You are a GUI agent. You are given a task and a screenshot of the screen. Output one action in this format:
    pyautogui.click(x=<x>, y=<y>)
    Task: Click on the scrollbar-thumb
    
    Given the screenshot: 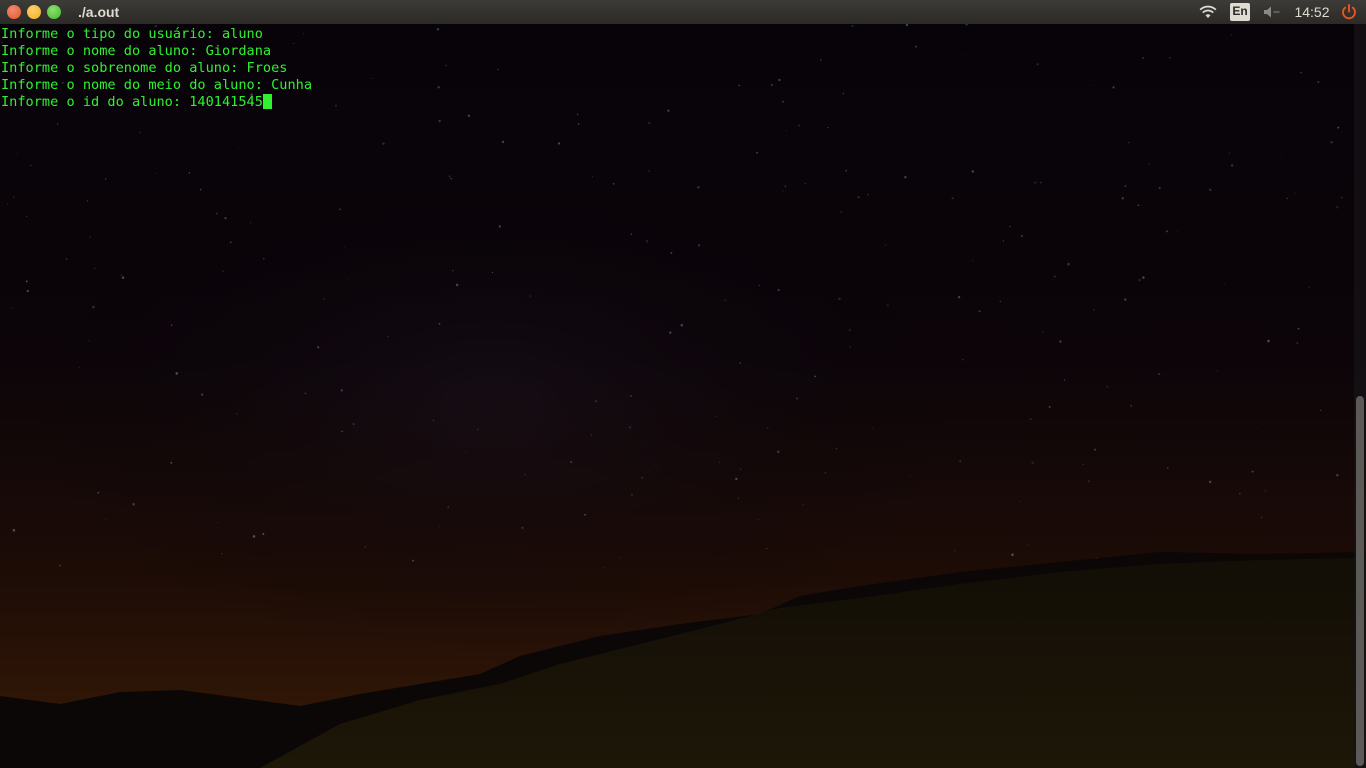 What is the action you would take?
    pyautogui.click(x=1360, y=581)
    